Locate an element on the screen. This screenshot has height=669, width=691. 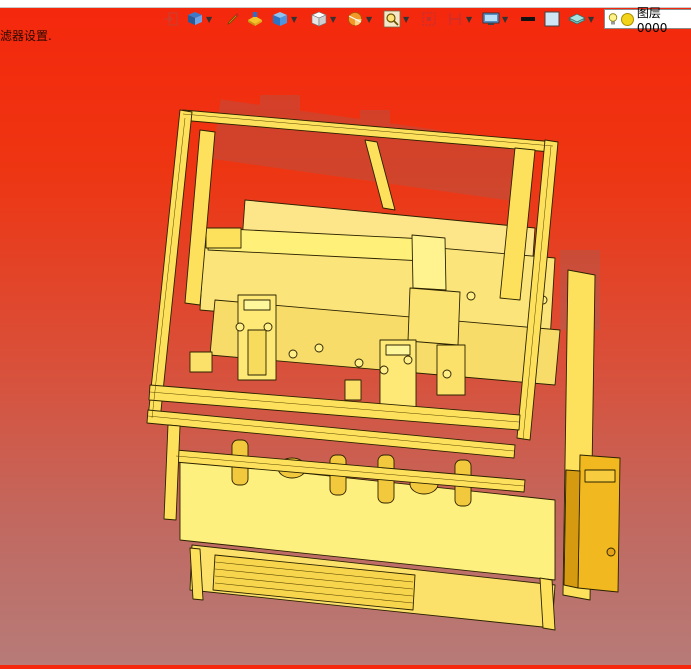
cube-icon is located at coordinates (319, 19).